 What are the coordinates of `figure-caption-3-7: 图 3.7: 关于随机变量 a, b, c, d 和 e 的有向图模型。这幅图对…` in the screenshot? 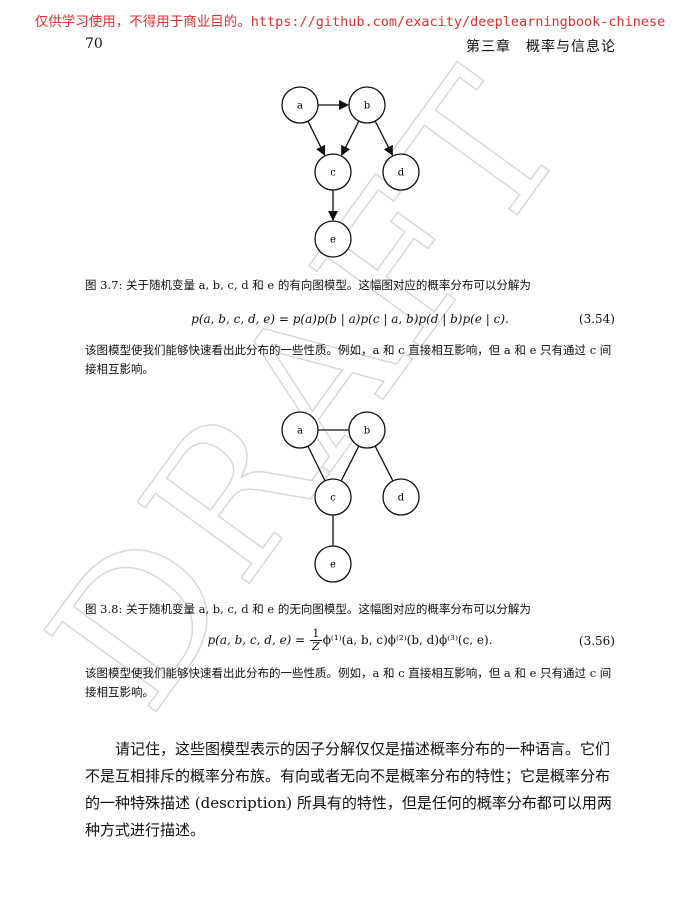 It's located at (308, 285).